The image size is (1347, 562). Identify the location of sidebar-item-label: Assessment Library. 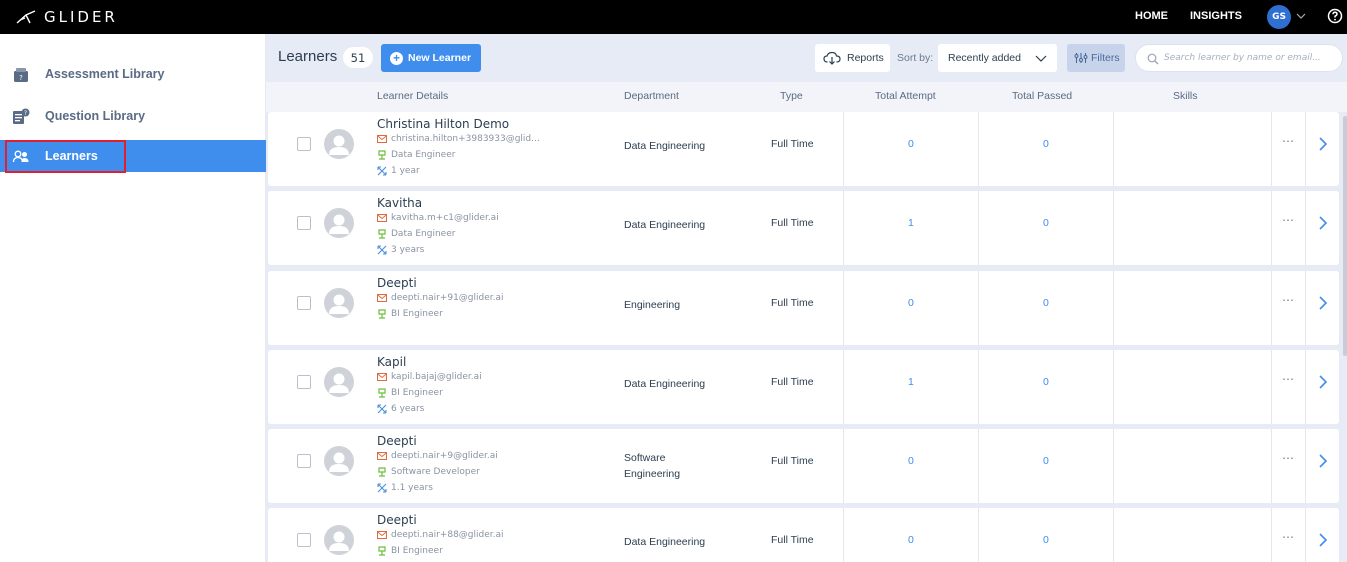
(105, 74).